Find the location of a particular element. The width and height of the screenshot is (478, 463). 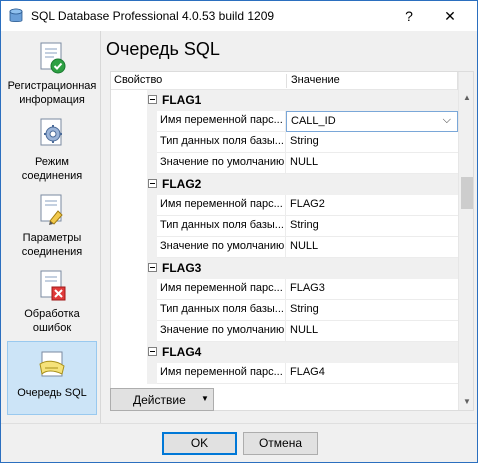

sidebar-item-label: Регистрационная информация is located at coordinates (52, 93).